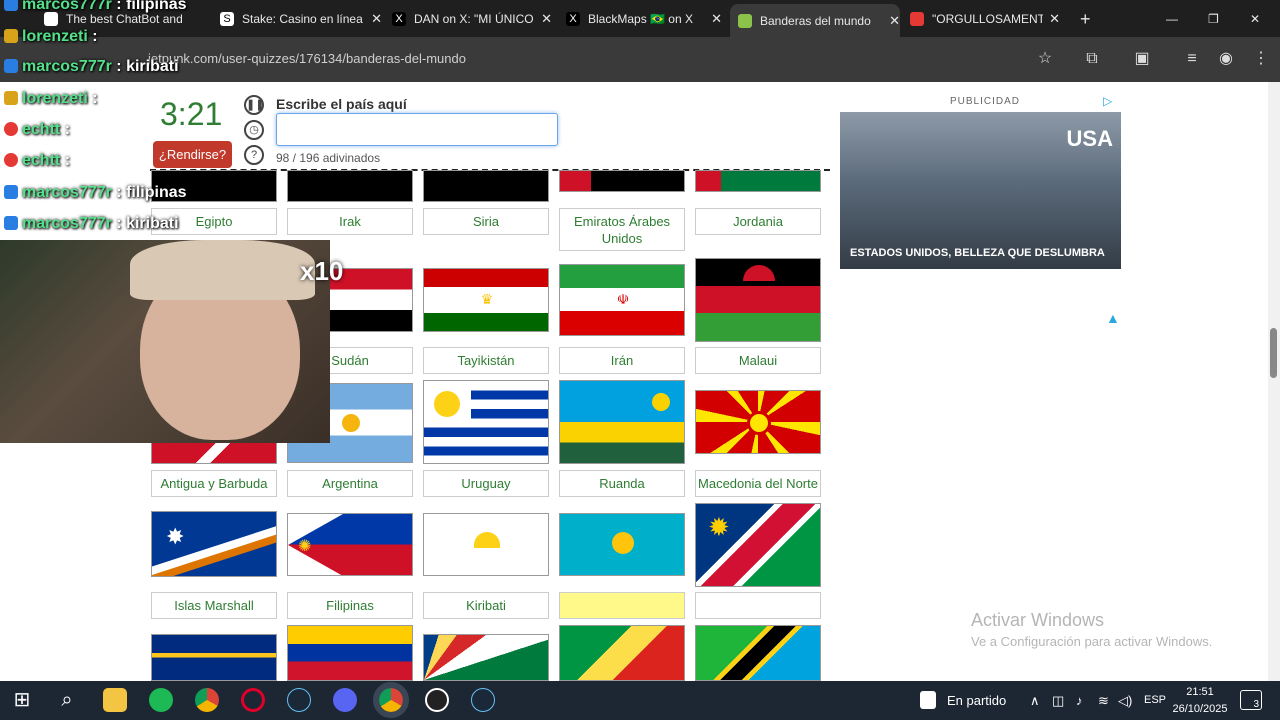  I want to click on crown-icon, so click(11, 98).